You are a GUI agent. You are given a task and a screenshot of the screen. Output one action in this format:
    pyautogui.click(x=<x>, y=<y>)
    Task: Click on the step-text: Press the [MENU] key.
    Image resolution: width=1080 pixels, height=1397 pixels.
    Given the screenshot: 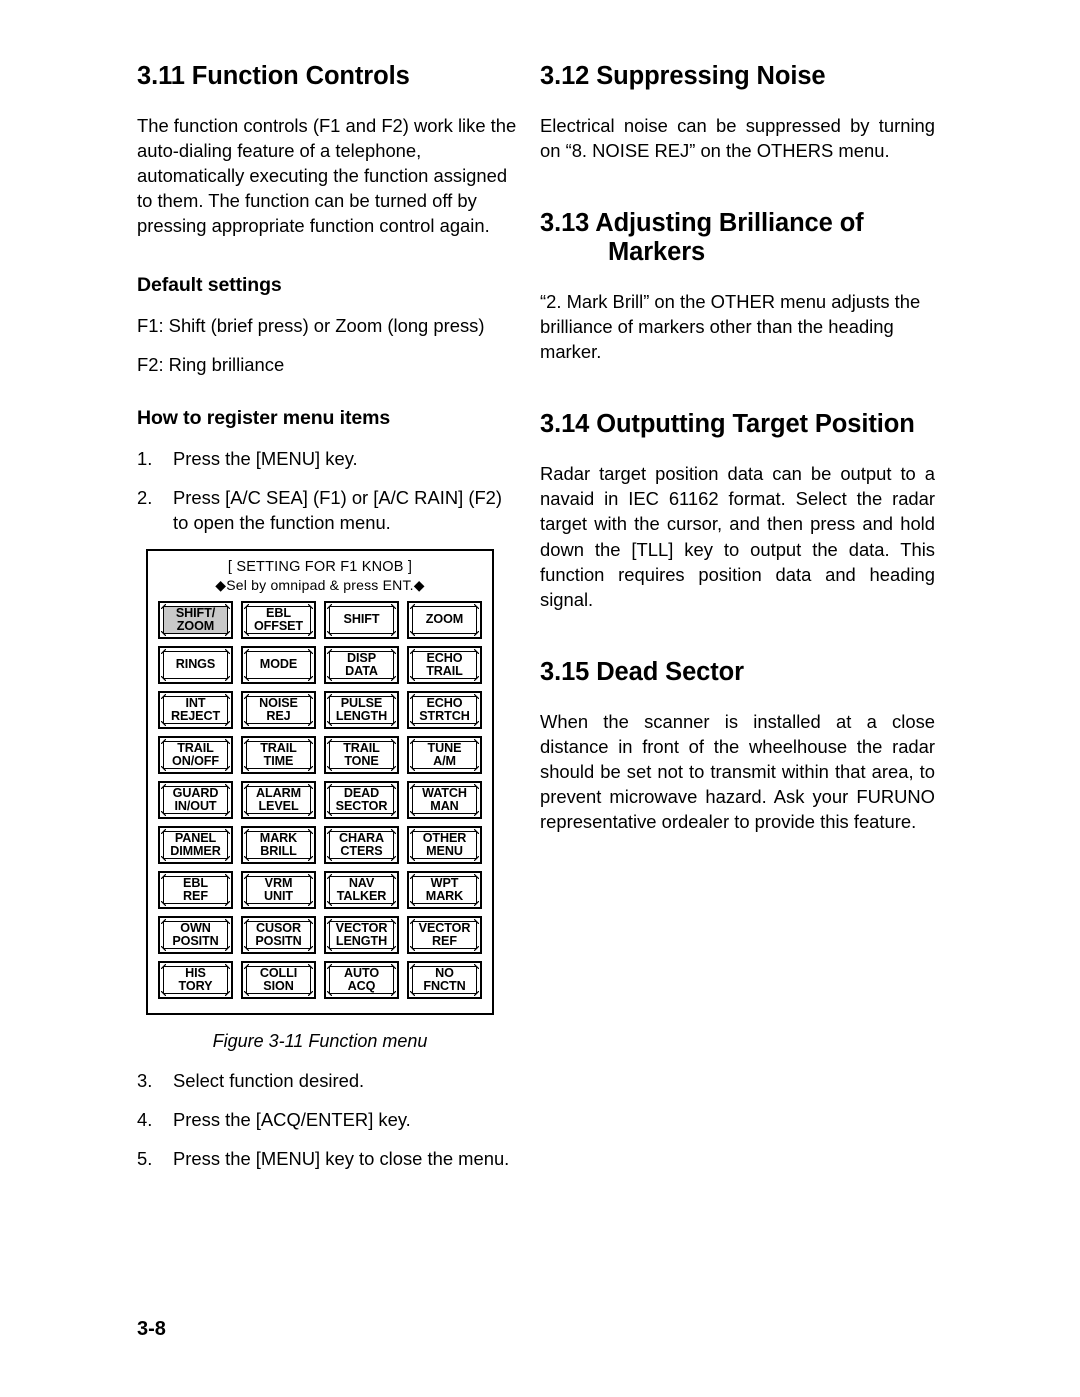 What is the action you would take?
    pyautogui.click(x=265, y=459)
    